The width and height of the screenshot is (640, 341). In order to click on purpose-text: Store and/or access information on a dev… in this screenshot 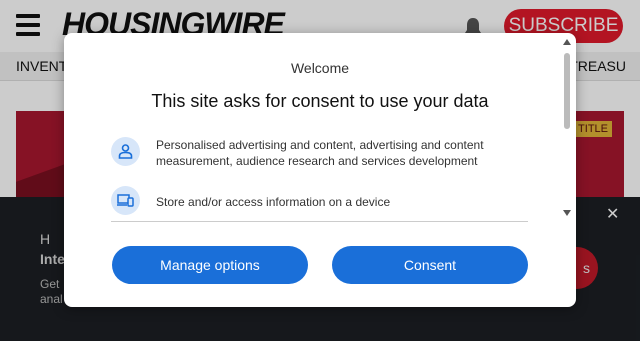, I will do `click(273, 202)`.